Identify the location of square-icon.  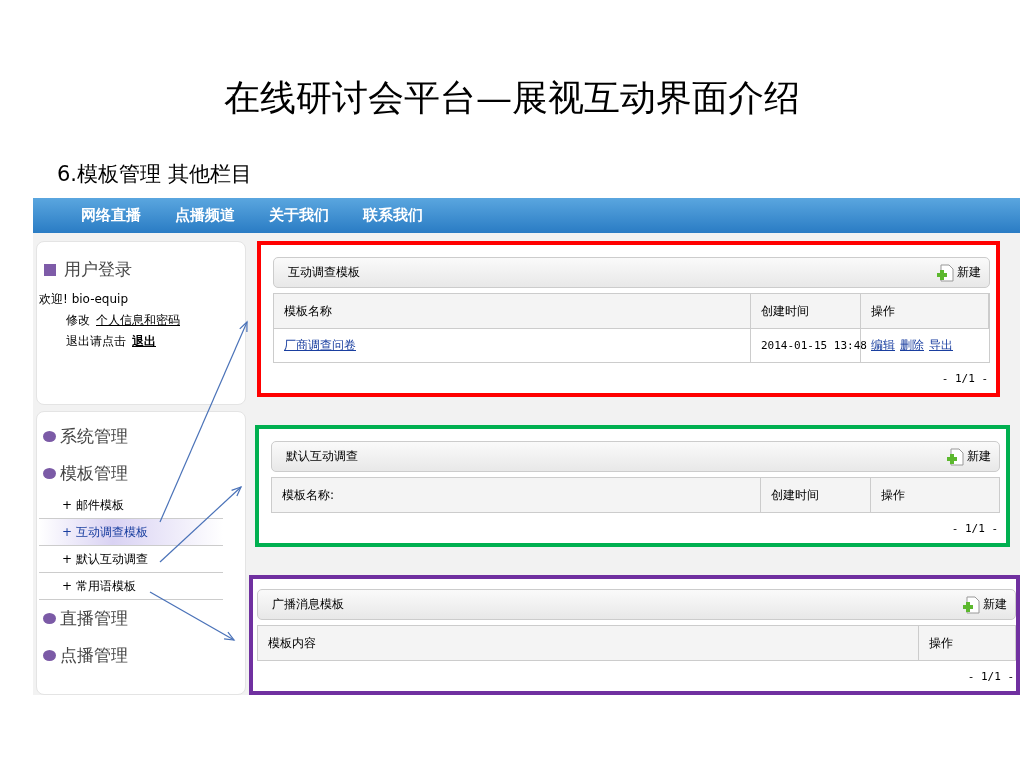
(50, 269).